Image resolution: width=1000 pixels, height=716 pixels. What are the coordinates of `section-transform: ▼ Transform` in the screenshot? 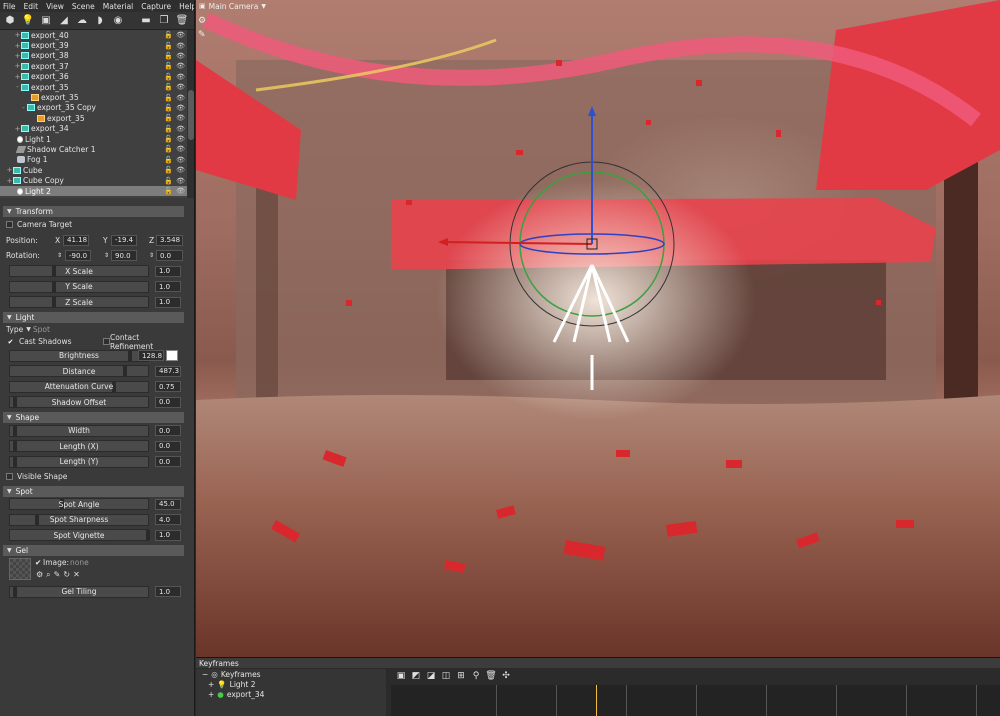 It's located at (93, 211).